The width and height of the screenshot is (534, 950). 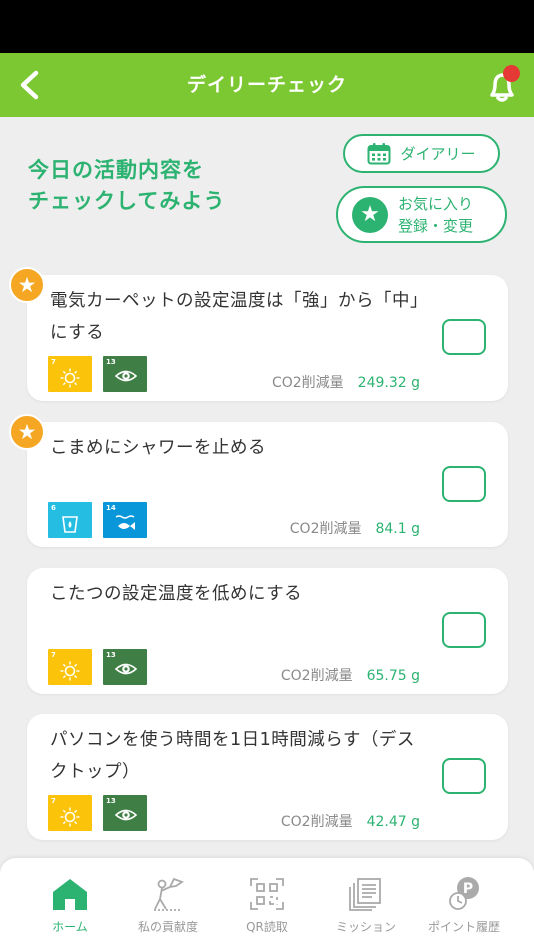 I want to click on nav-contribution-label: 私の貢献度, so click(x=167, y=927).